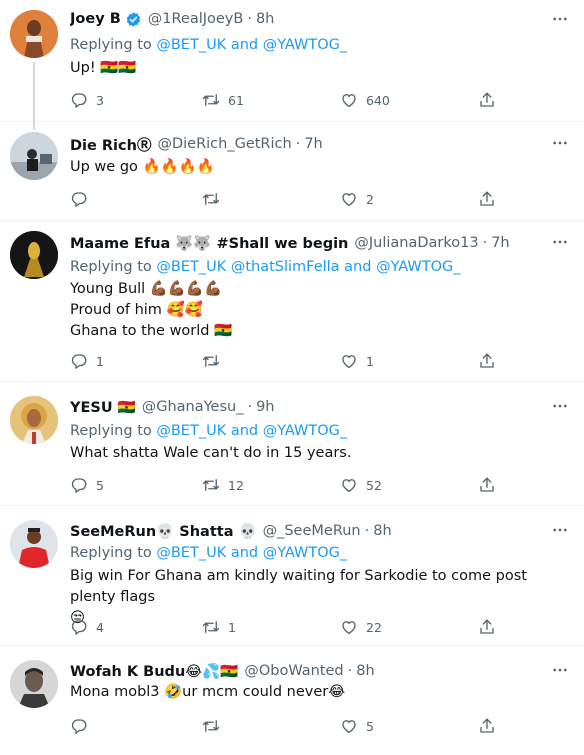  I want to click on retweet-count: 61, so click(236, 100).